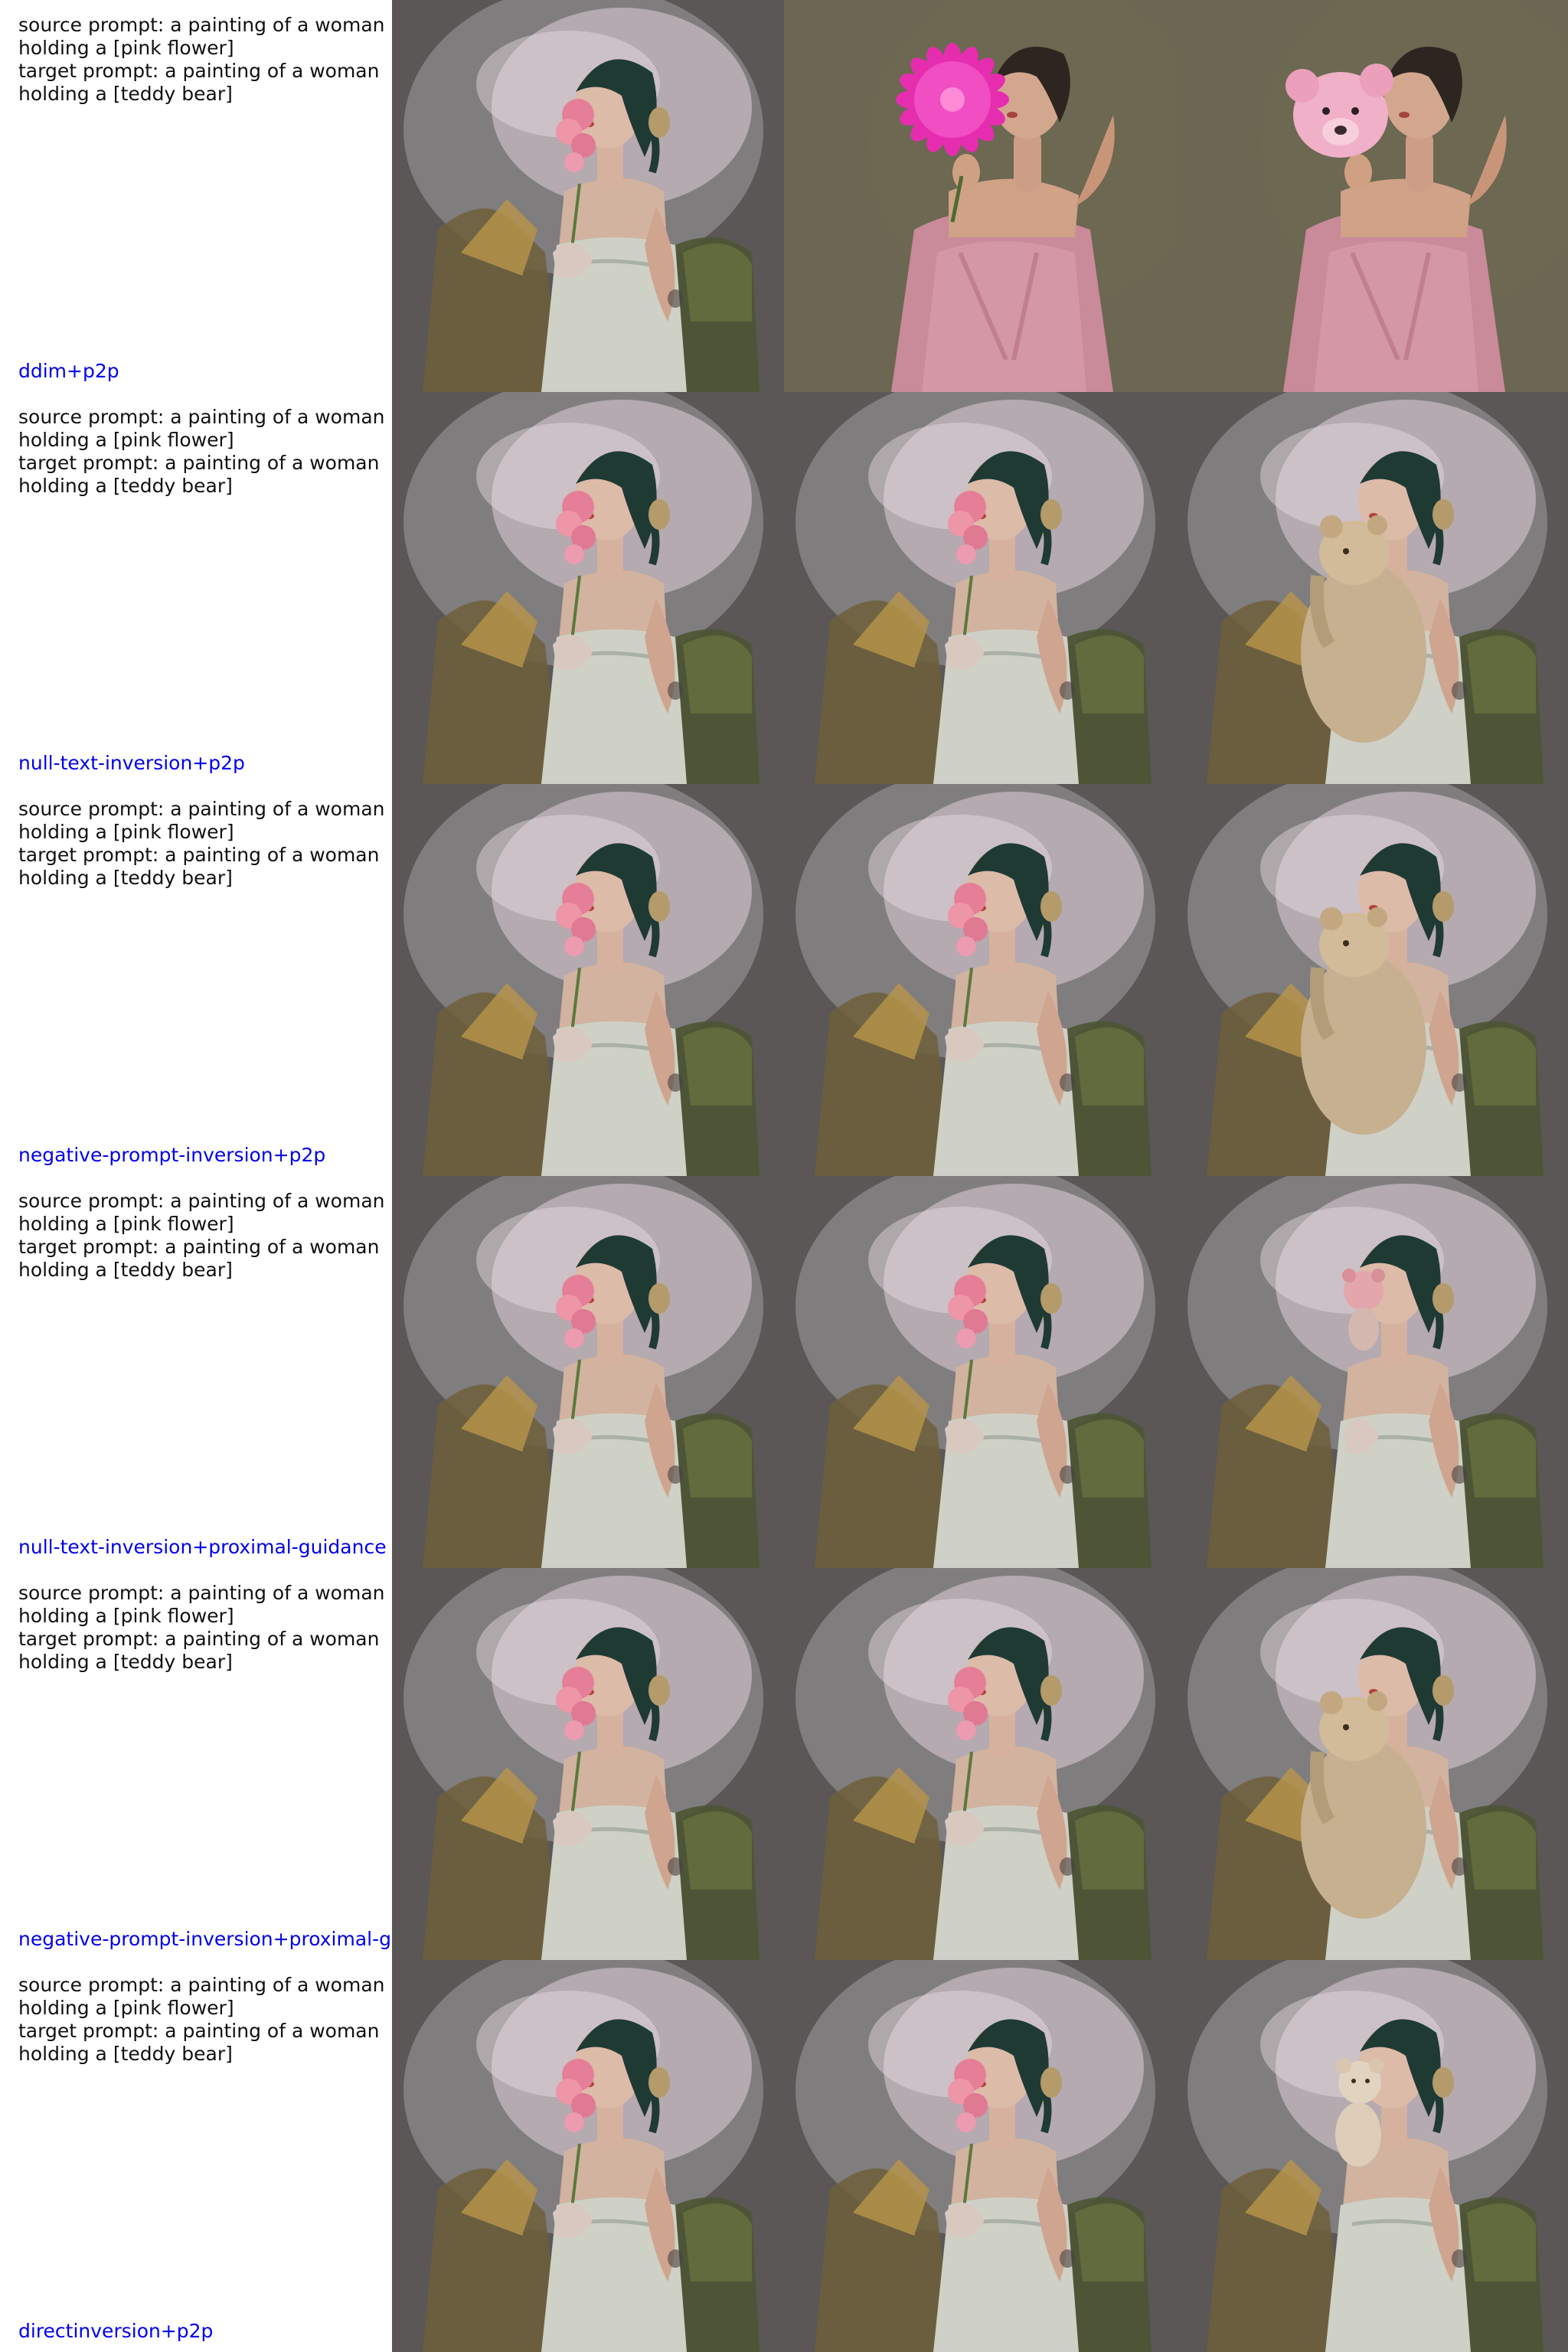  I want to click on method-label: negative-prompt-inversion+proximal-g, so click(204, 1939).